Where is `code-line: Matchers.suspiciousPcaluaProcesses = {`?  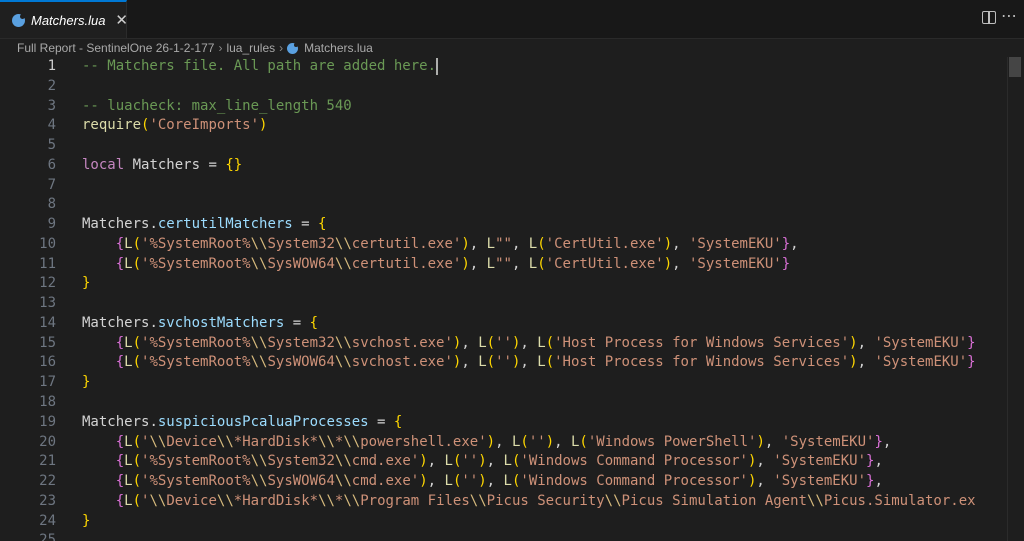 code-line: Matchers.suspiciousPcaluaProcesses = { is located at coordinates (552, 423).